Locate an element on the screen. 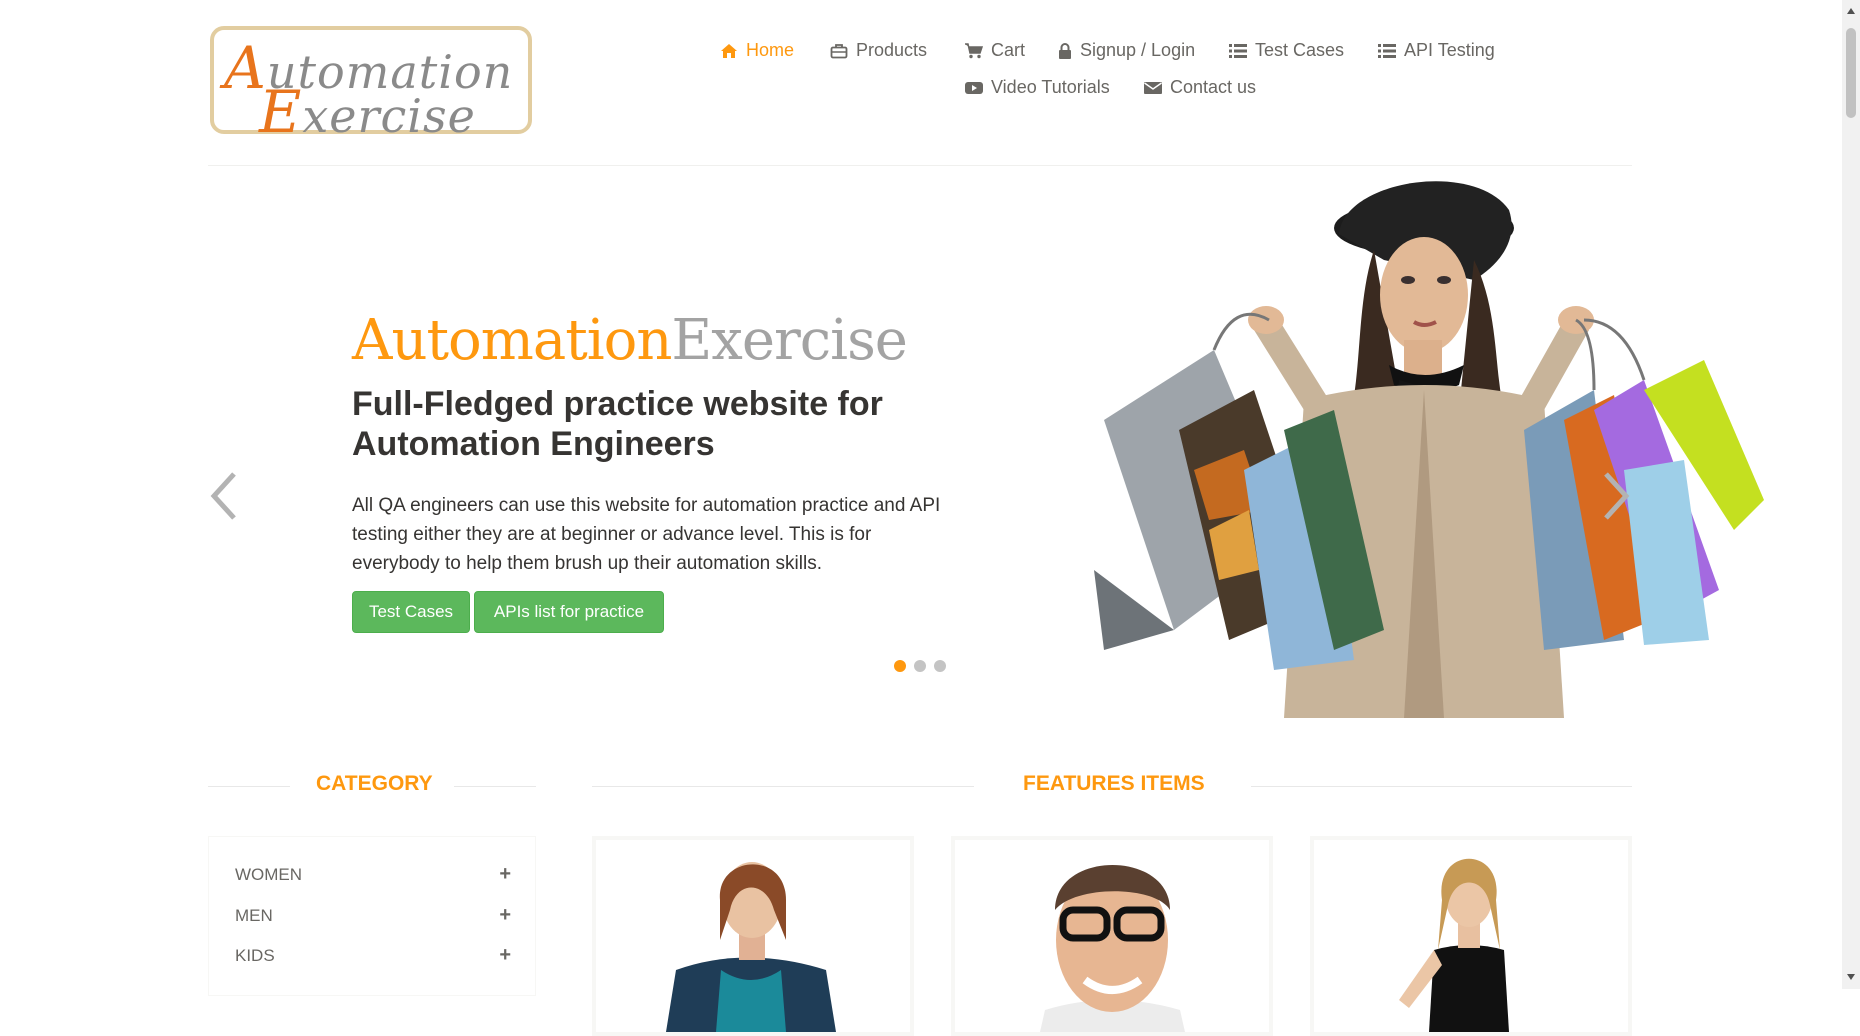 The height and width of the screenshot is (1036, 1860). nav-cart: Cart is located at coordinates (995, 50).